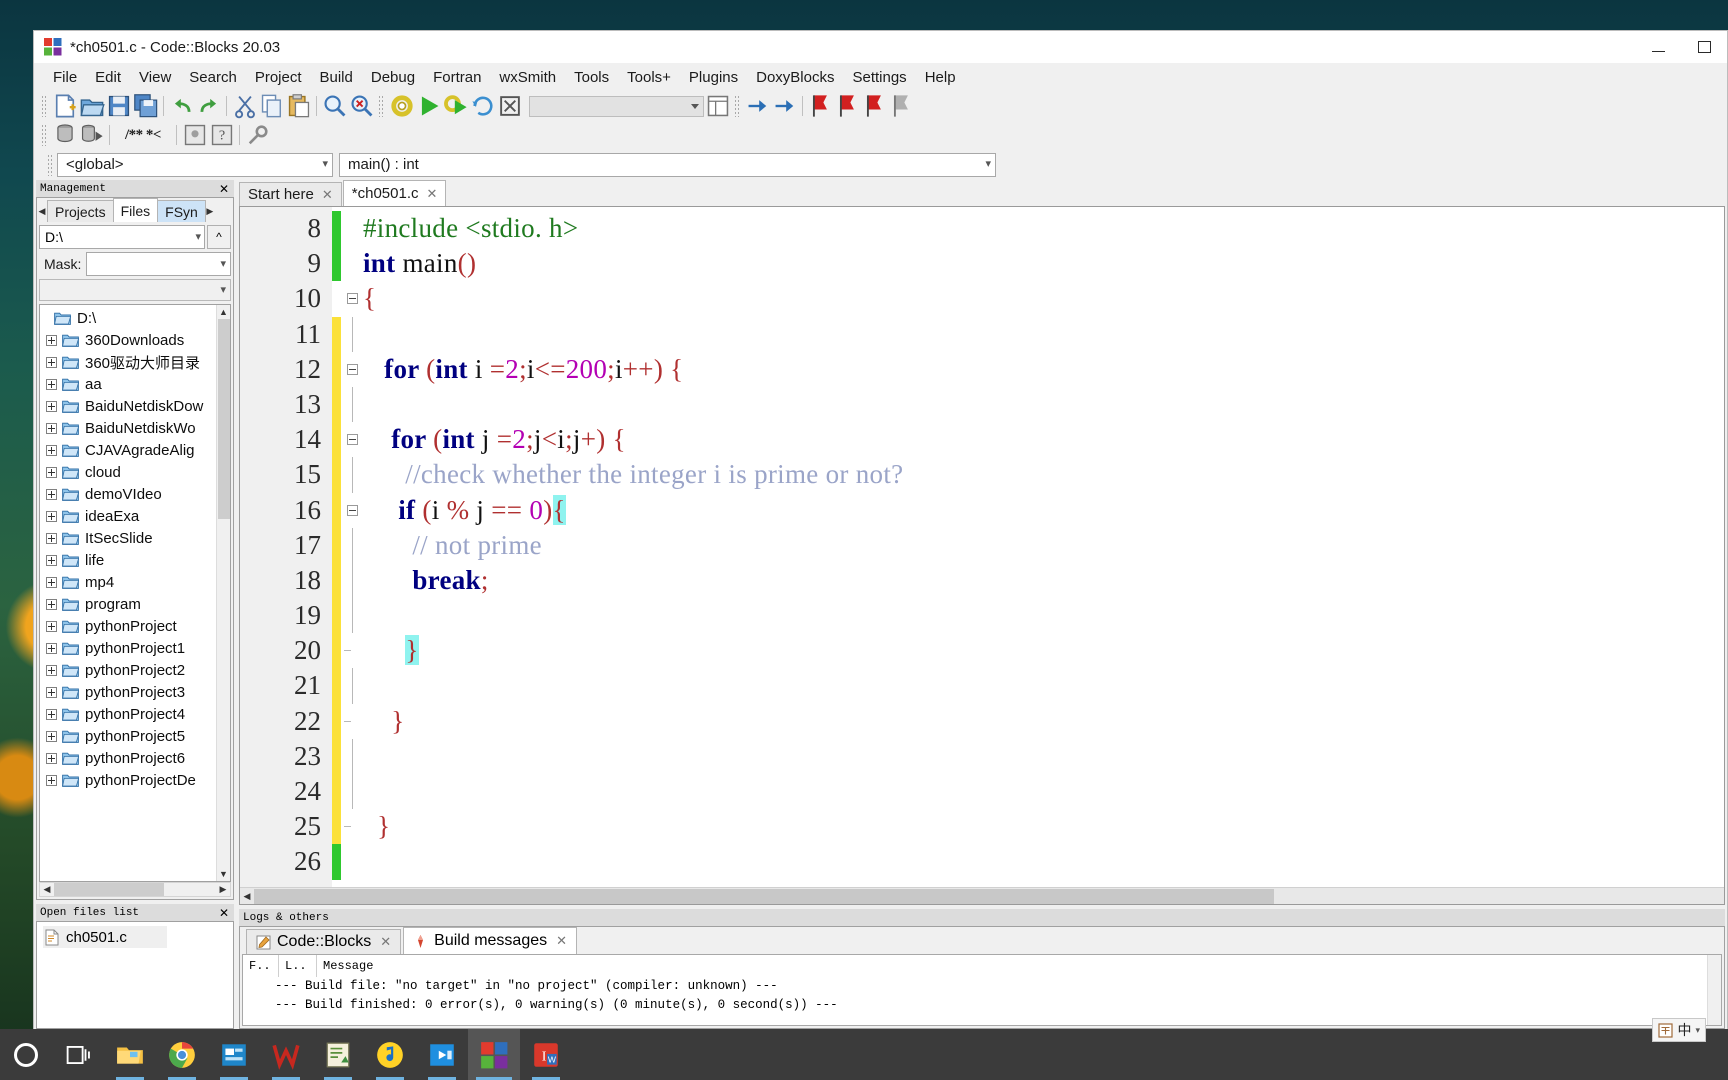 Image resolution: width=1728 pixels, height=1080 pixels. I want to click on breakpoint-icon, so click(820, 106).